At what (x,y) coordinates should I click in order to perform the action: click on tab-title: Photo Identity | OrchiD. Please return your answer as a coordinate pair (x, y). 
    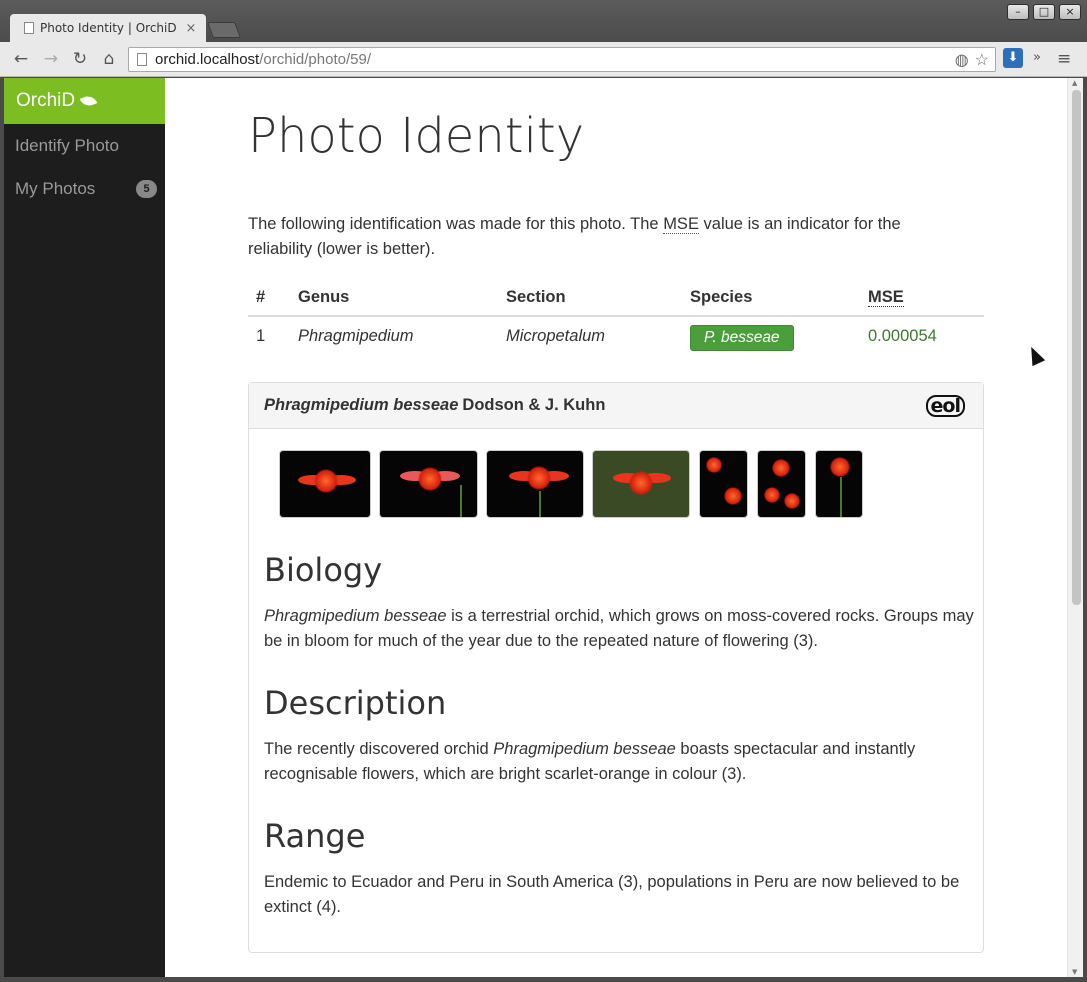
    Looking at the image, I should click on (108, 28).